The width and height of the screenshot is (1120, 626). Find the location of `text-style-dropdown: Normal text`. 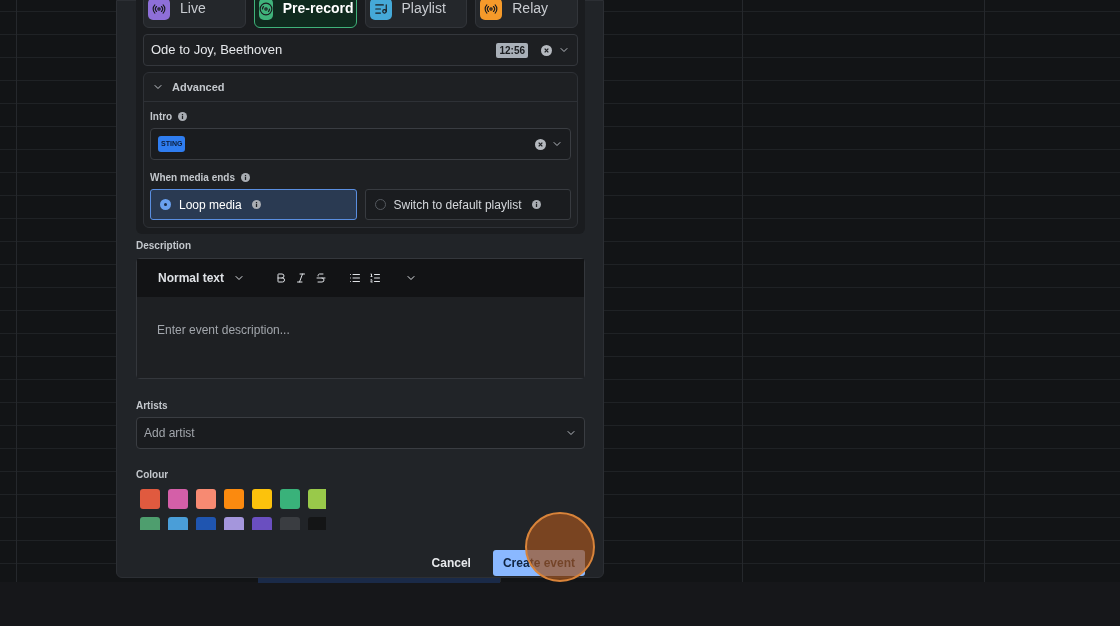

text-style-dropdown: Normal text is located at coordinates (202, 278).